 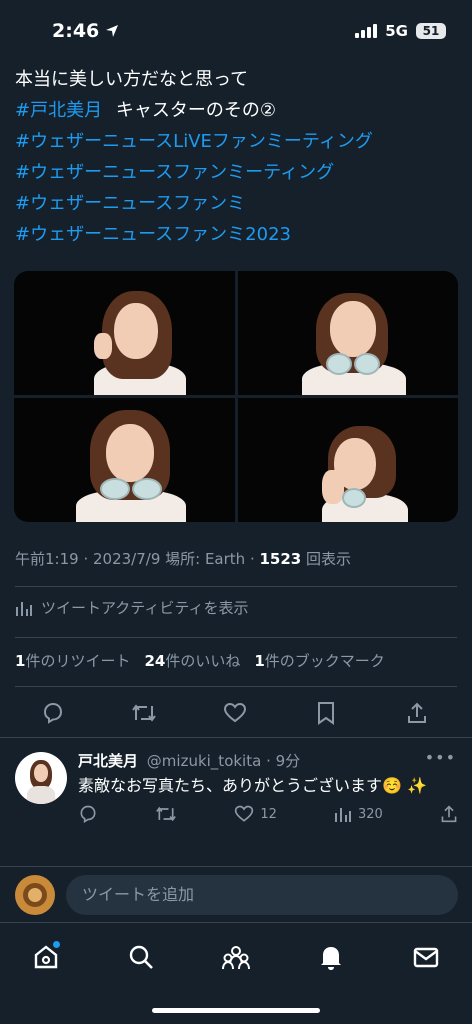 I want to click on hashtag-link: #ウェザーニュースLiVEファンミーティング, so click(x=235, y=141).